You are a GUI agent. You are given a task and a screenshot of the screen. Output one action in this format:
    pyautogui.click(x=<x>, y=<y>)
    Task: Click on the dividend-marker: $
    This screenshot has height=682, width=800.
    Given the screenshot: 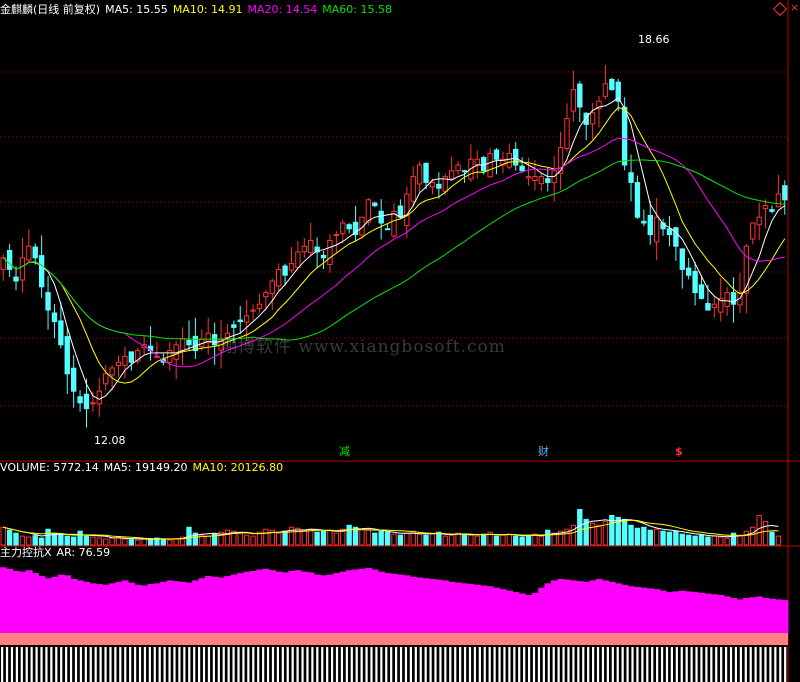 What is the action you would take?
    pyautogui.click(x=679, y=452)
    